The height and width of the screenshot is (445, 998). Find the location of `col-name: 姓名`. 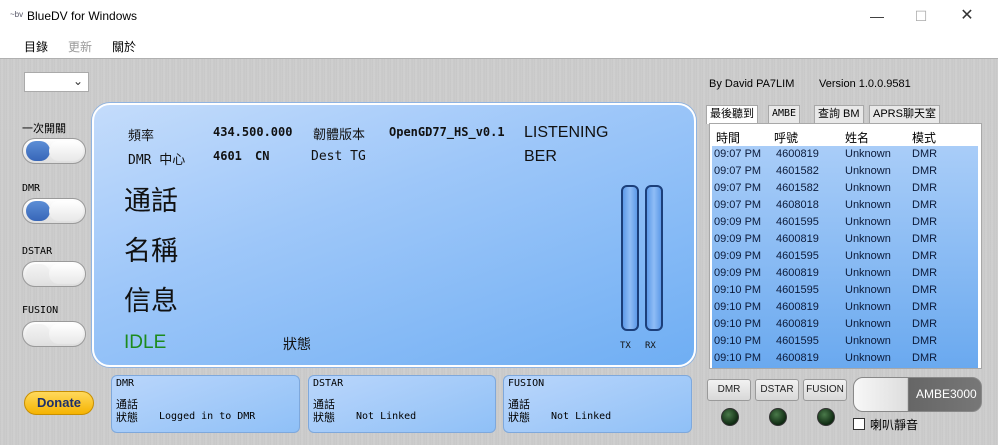

col-name: 姓名 is located at coordinates (857, 137).